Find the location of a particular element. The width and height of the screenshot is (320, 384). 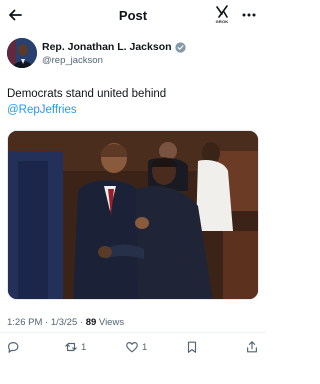

tweet-meta: 1:26 PM · 1/3/25 · 89 Views is located at coordinates (65, 322).